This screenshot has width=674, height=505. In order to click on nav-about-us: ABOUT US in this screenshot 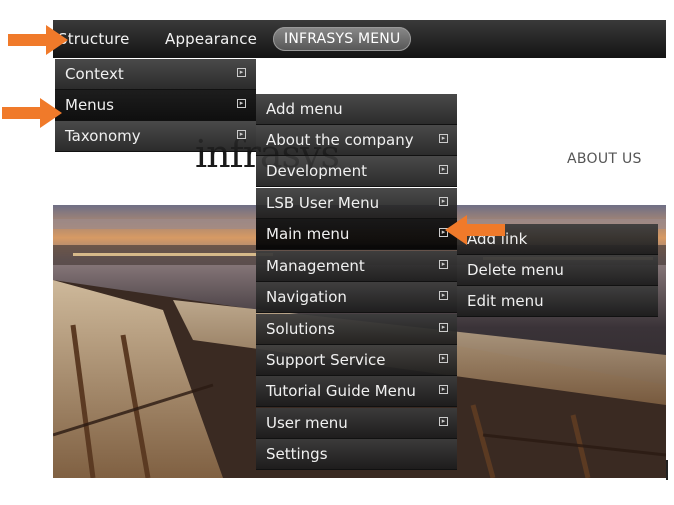, I will do `click(604, 159)`.